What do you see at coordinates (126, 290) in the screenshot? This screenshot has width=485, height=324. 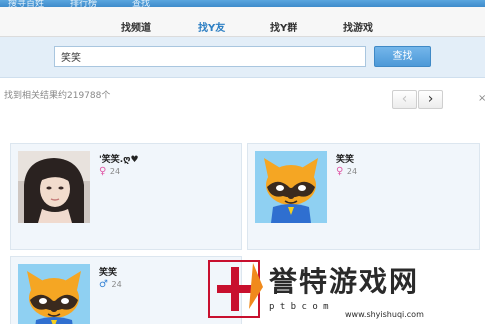 I see `result-card: 笑笑 ♂ 24` at bounding box center [126, 290].